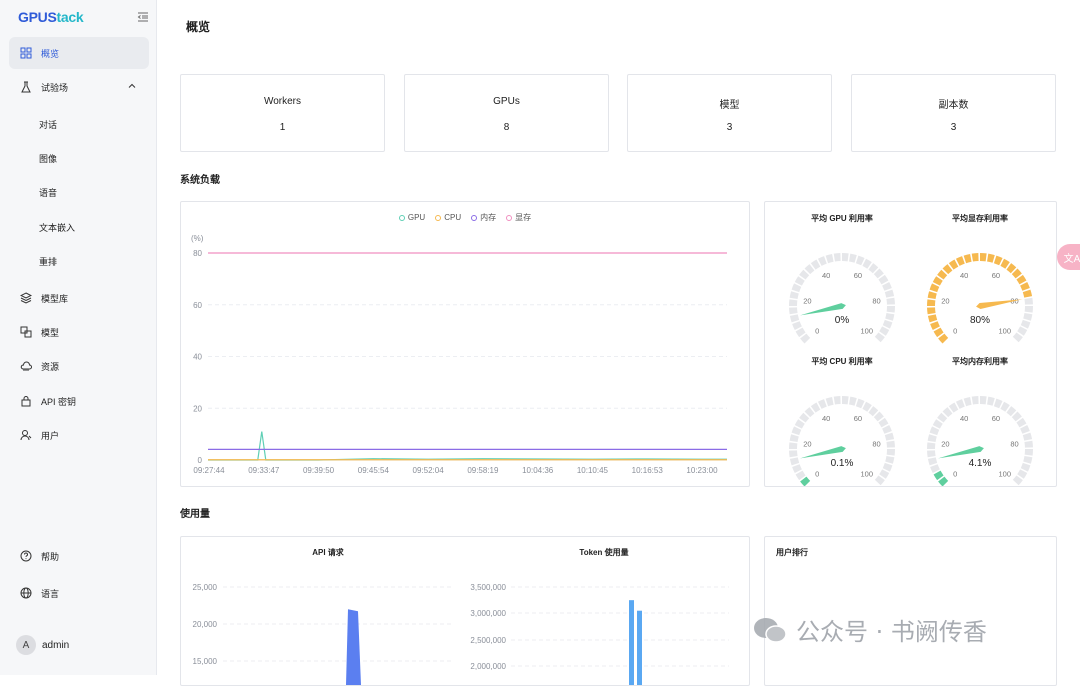  What do you see at coordinates (50, 593) in the screenshot?
I see `sidebar-item-label: 语言` at bounding box center [50, 593].